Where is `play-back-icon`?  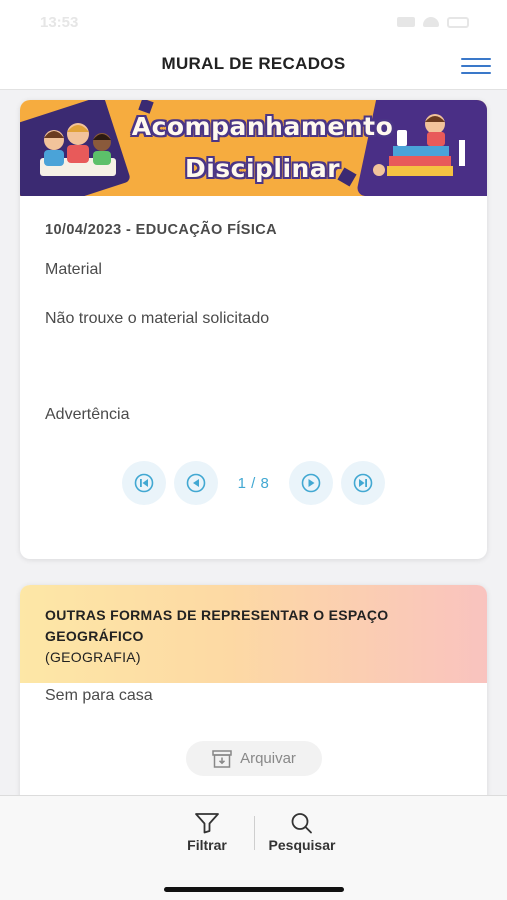
play-back-icon is located at coordinates (195, 483).